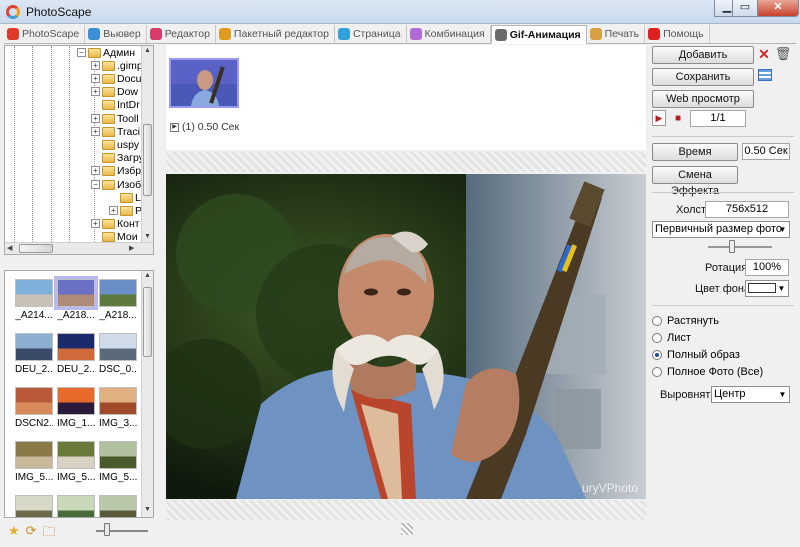 Image resolution: width=800 pixels, height=547 pixels. What do you see at coordinates (677, 34) in the screenshot?
I see `tab-help: Помощь` at bounding box center [677, 34].